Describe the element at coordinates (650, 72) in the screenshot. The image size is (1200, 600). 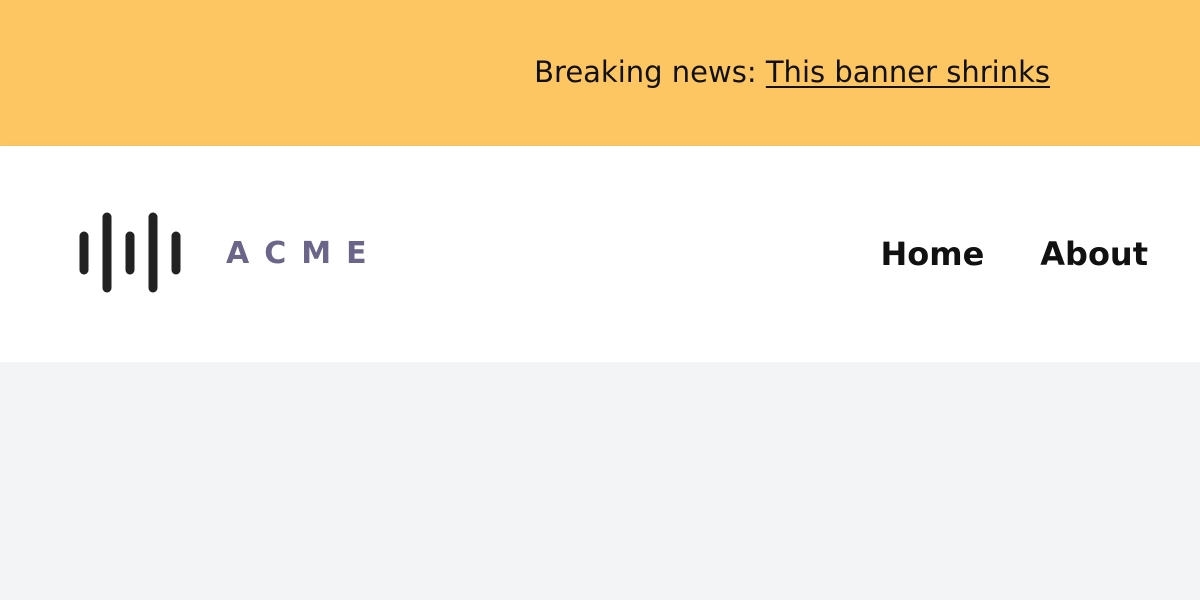
I see `banner-prefix: Breaking news:` at that location.